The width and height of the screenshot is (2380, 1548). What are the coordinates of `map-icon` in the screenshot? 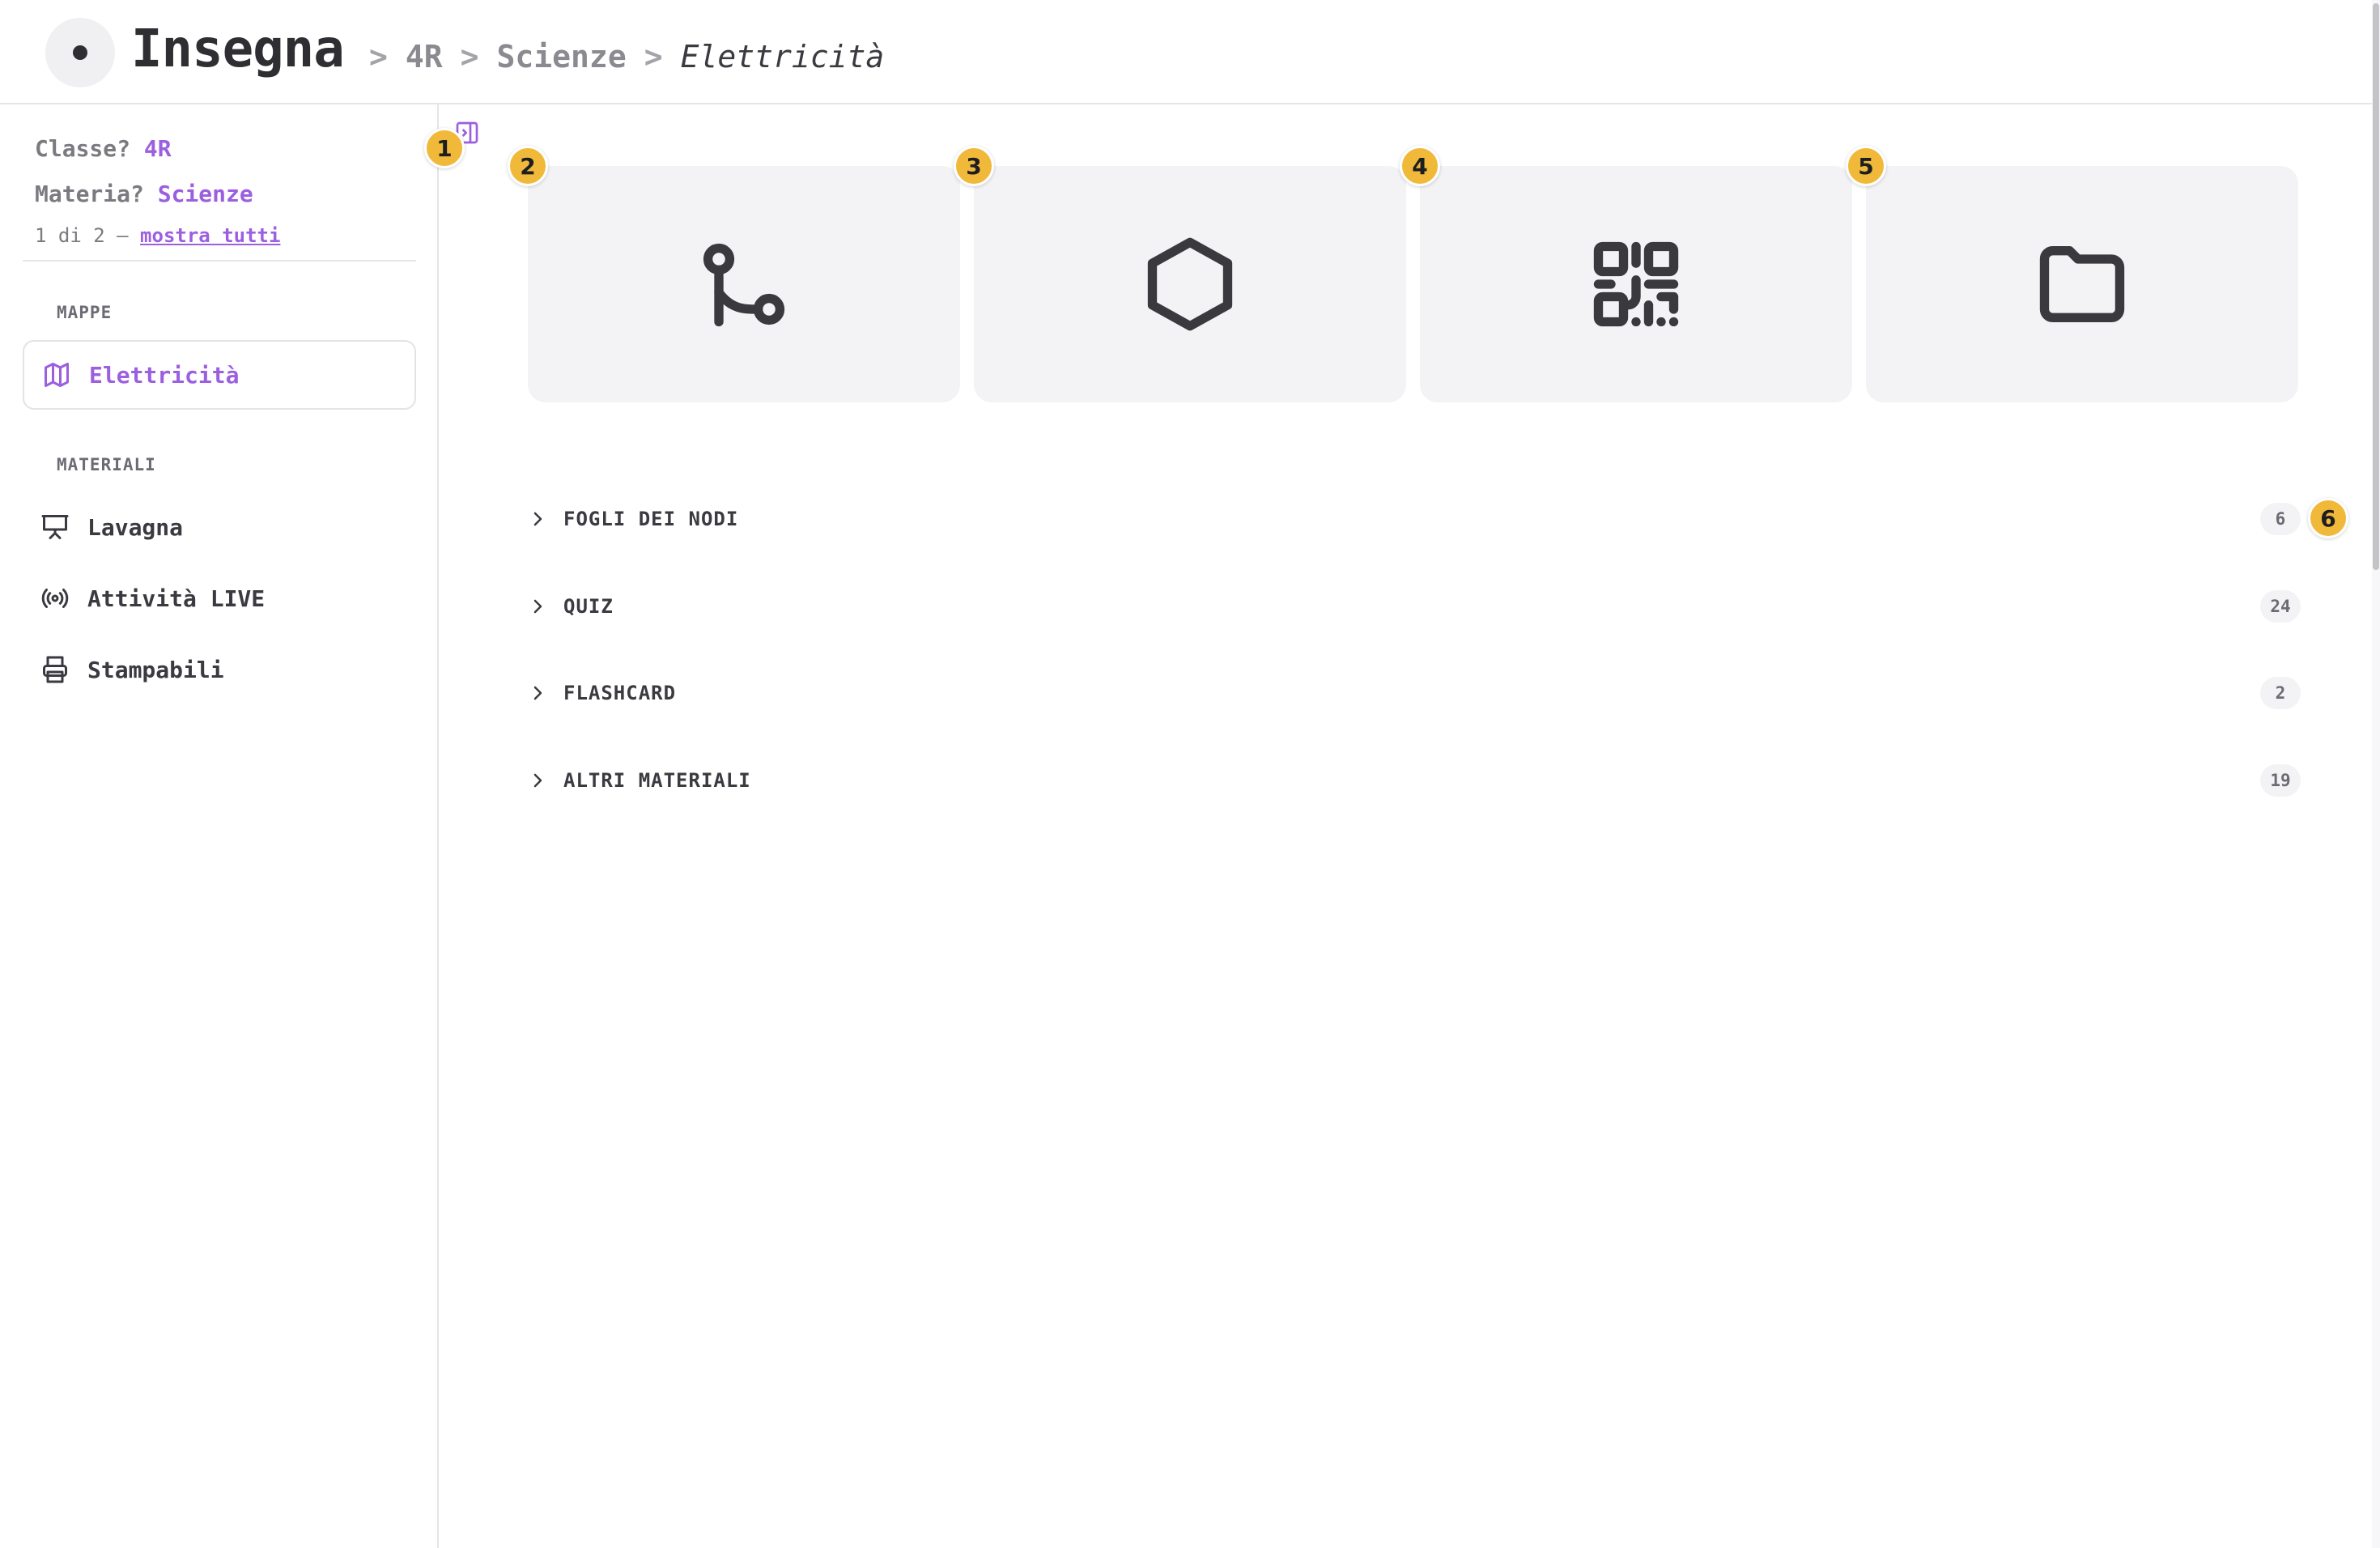 It's located at (57, 375).